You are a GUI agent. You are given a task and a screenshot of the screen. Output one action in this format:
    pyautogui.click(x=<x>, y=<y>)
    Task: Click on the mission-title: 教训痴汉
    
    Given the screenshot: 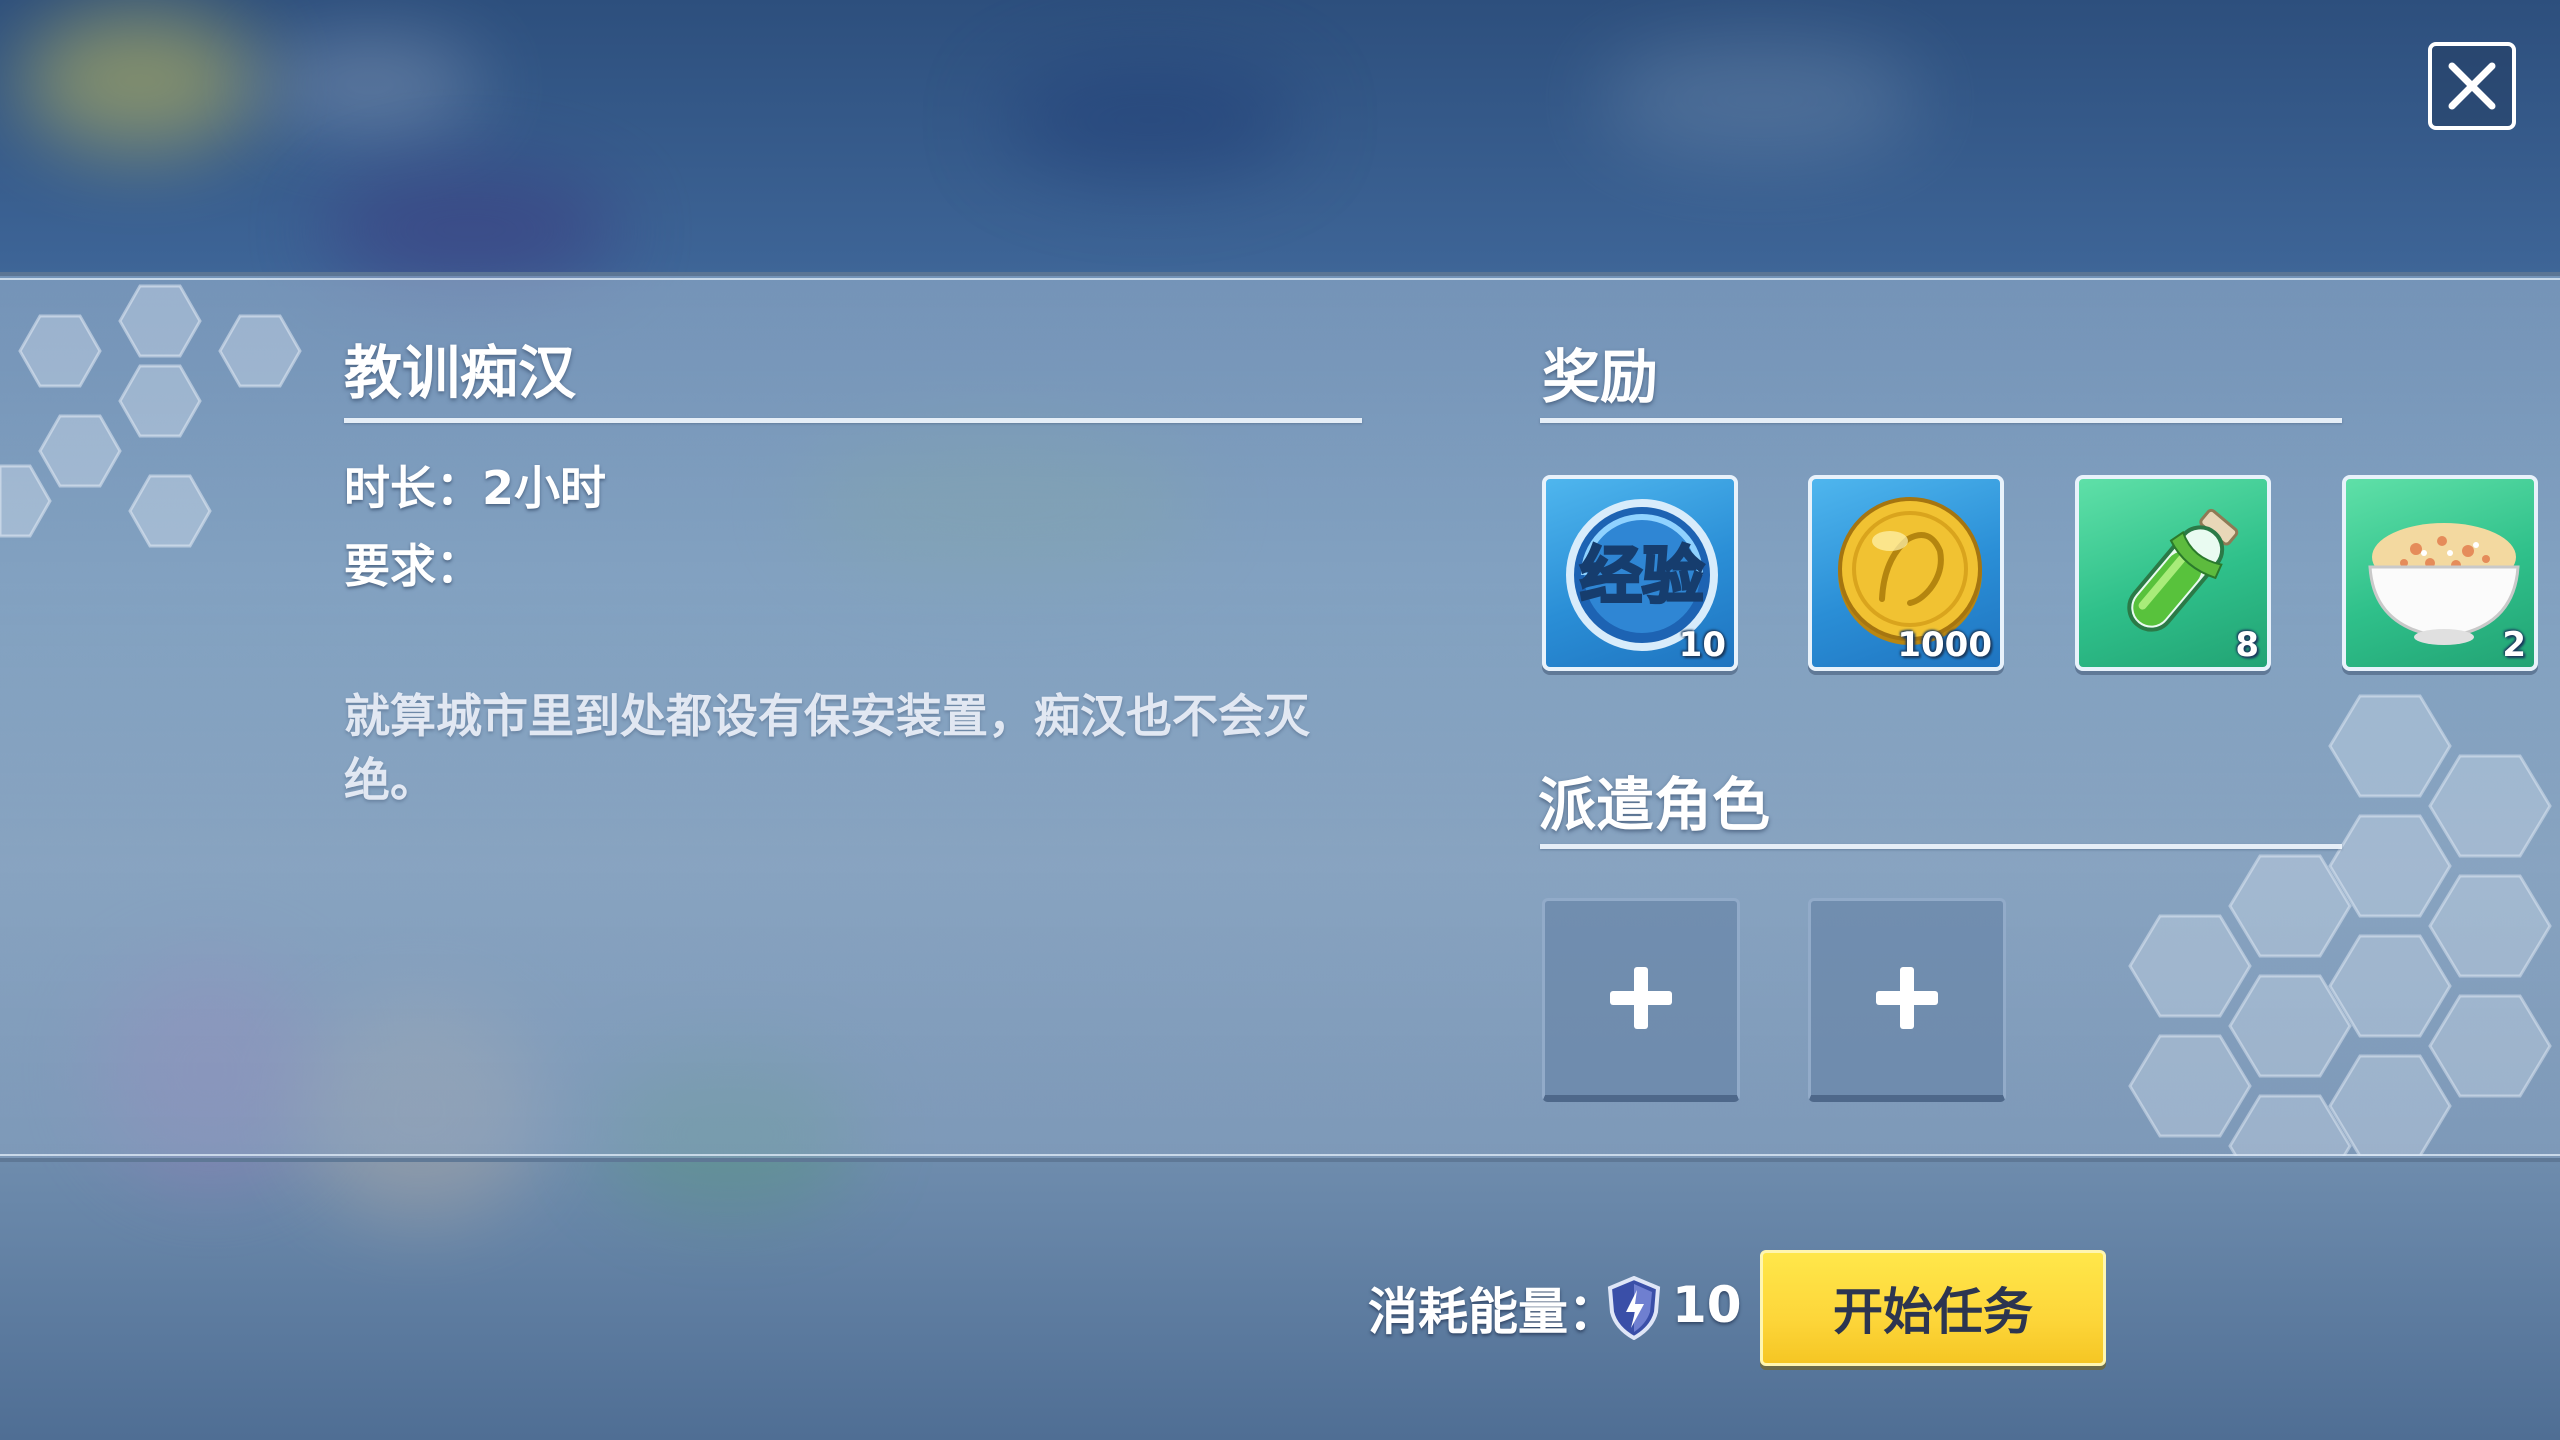 What is the action you would take?
    pyautogui.click(x=460, y=373)
    